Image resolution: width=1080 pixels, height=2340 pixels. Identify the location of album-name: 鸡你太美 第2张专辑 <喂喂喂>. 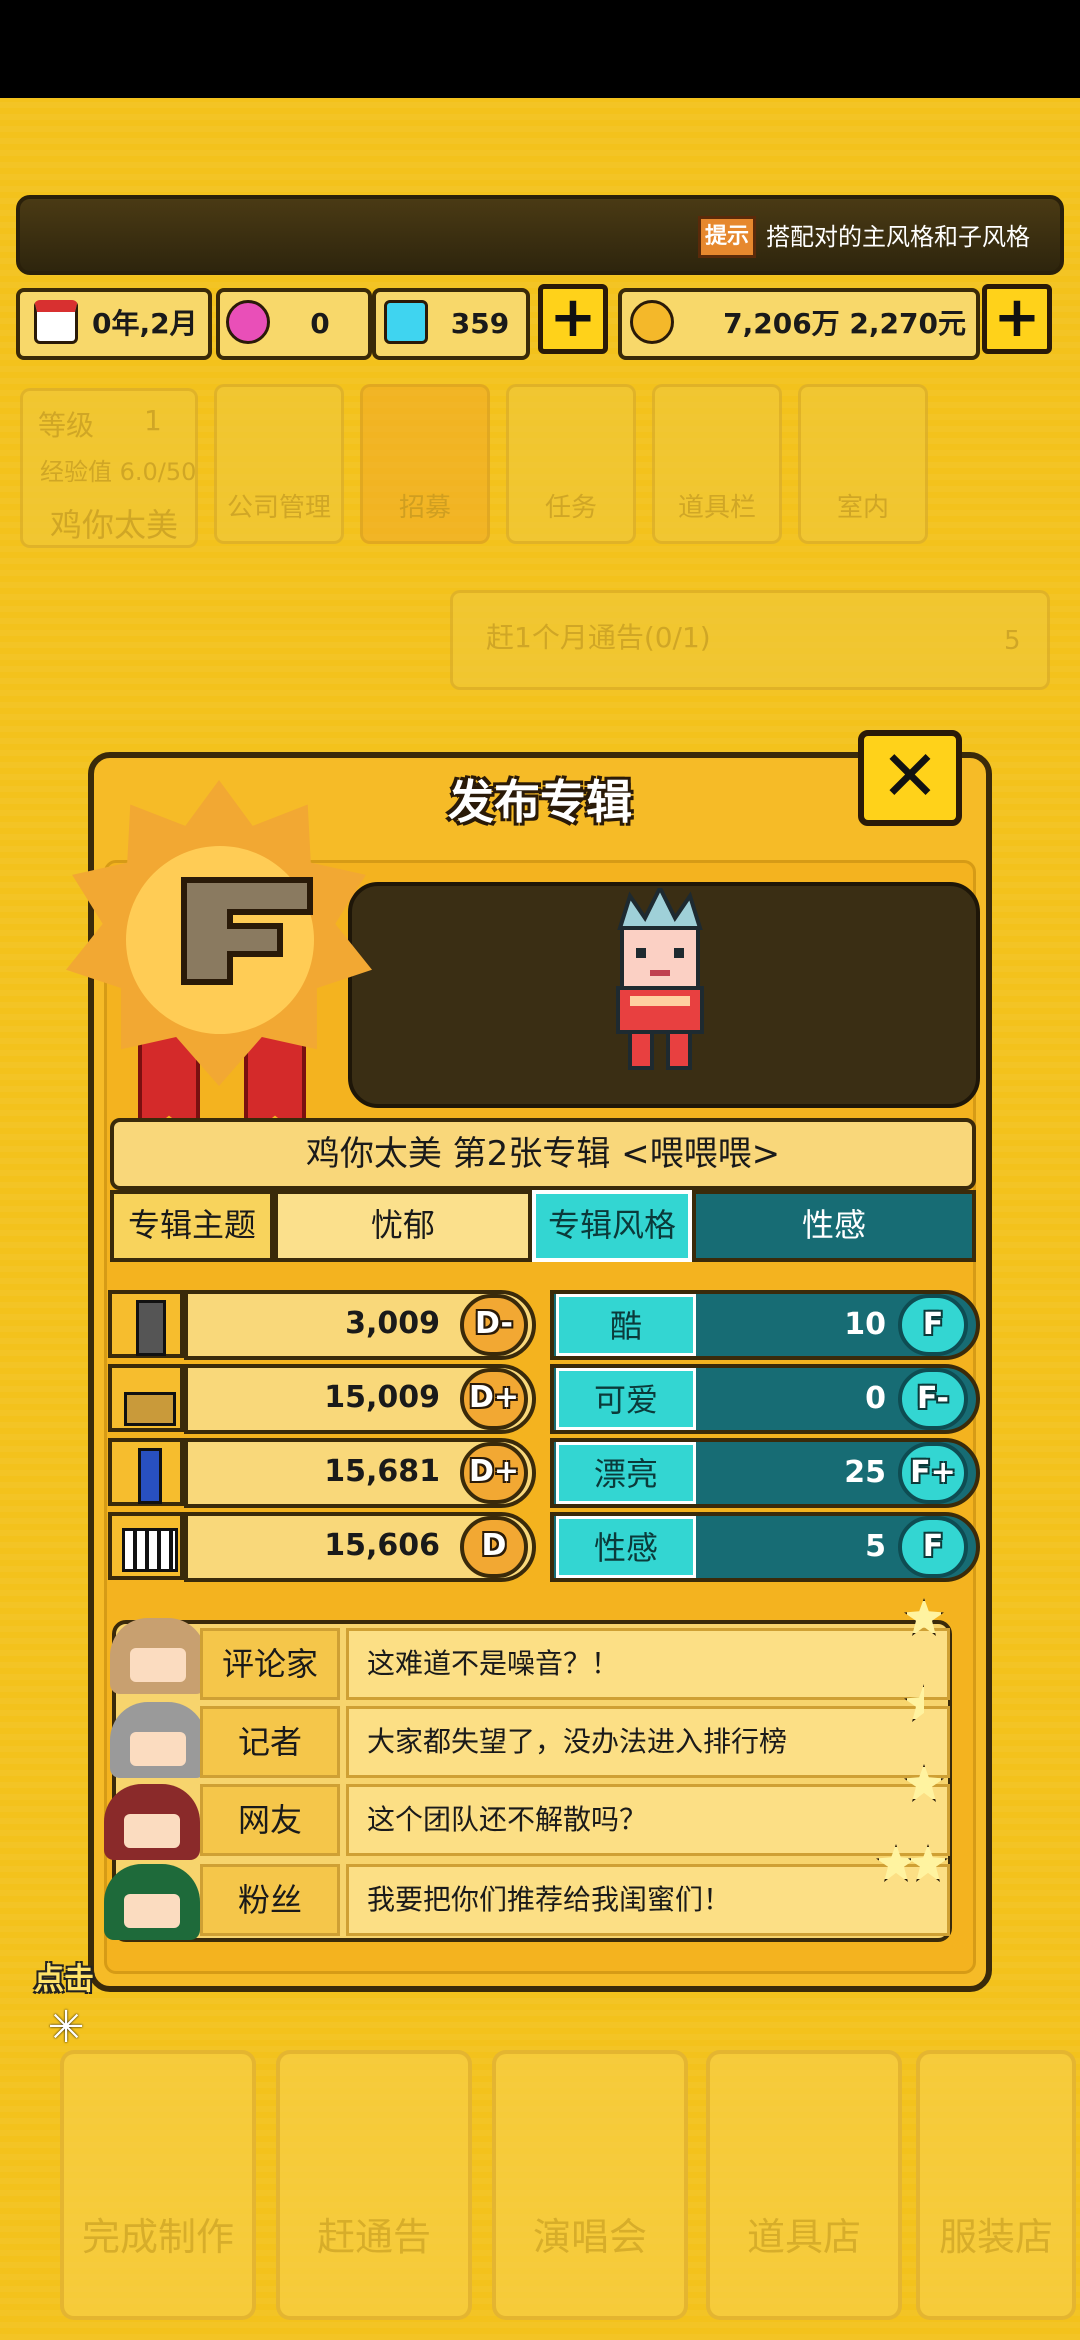
(543, 1154).